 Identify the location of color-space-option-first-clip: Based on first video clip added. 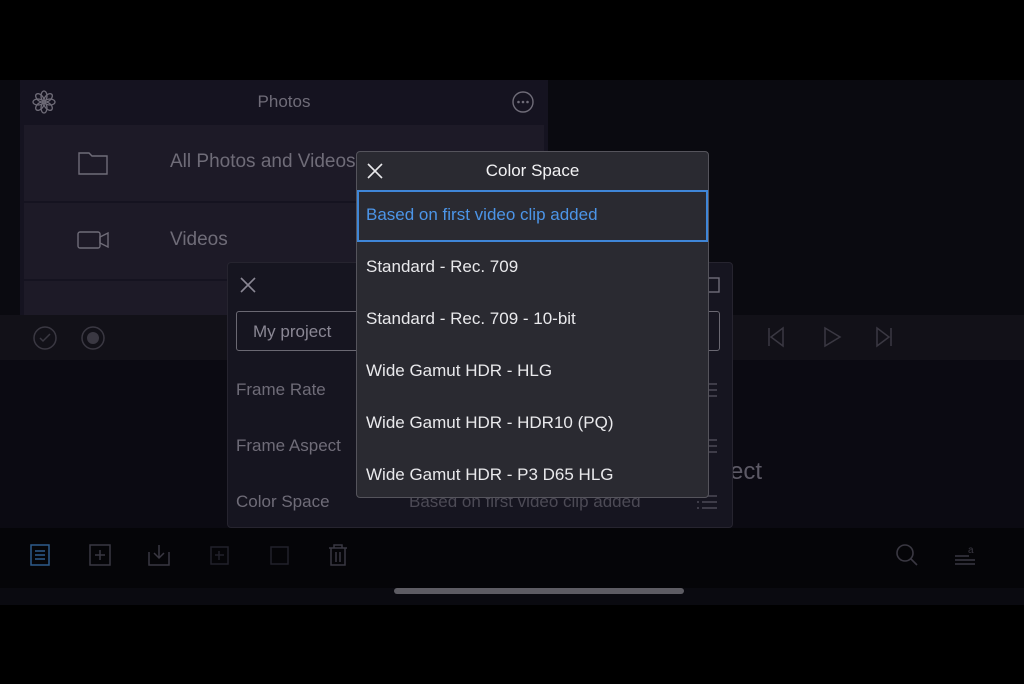
(532, 216).